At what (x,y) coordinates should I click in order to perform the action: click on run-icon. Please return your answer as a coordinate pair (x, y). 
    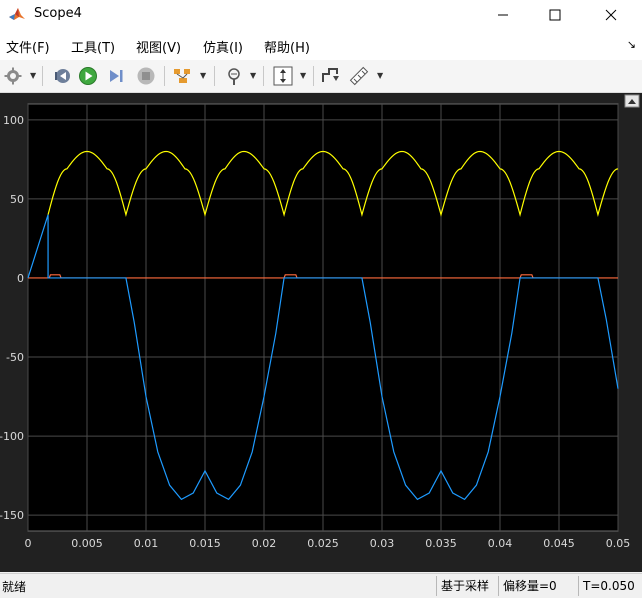
    Looking at the image, I should click on (88, 76).